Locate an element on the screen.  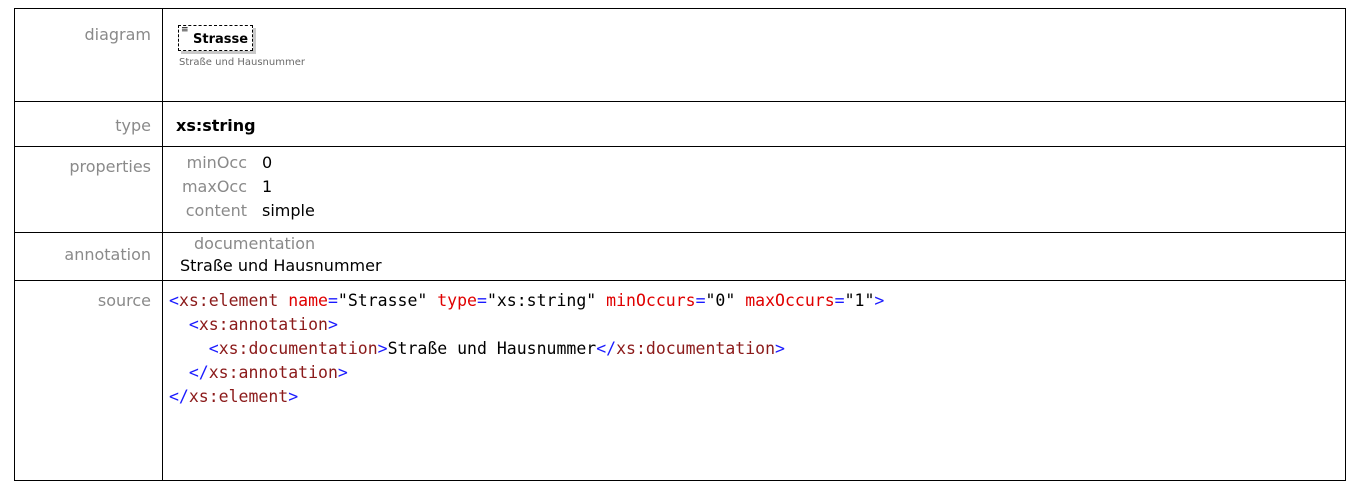
type-label: type is located at coordinates (88, 124).